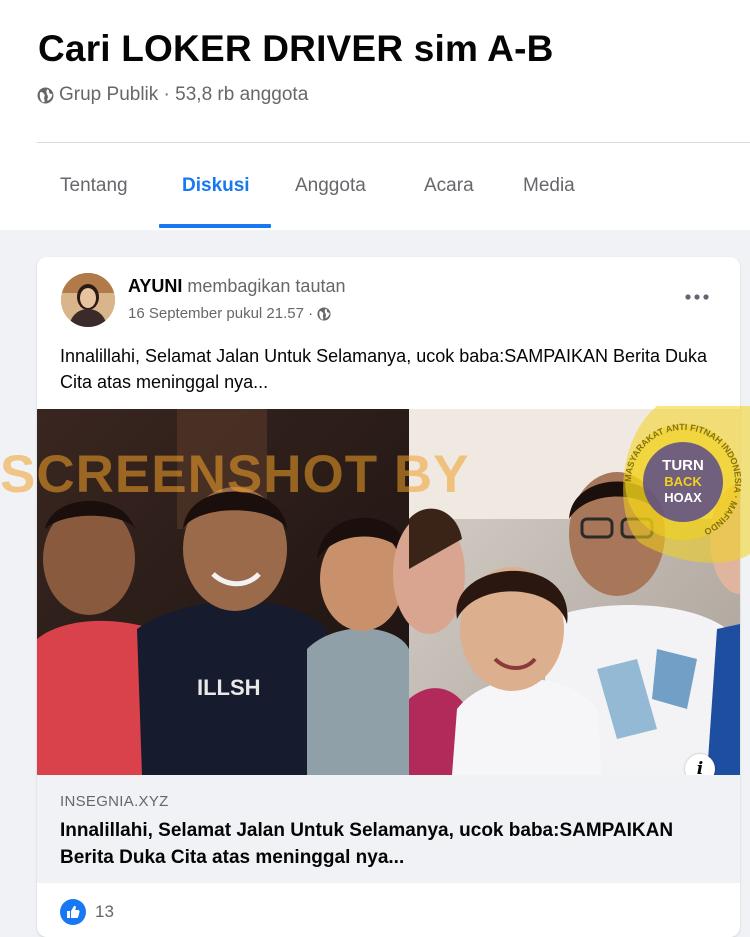 The image size is (750, 937). Describe the element at coordinates (266, 286) in the screenshot. I see `author-action: membagikan tautan` at that location.